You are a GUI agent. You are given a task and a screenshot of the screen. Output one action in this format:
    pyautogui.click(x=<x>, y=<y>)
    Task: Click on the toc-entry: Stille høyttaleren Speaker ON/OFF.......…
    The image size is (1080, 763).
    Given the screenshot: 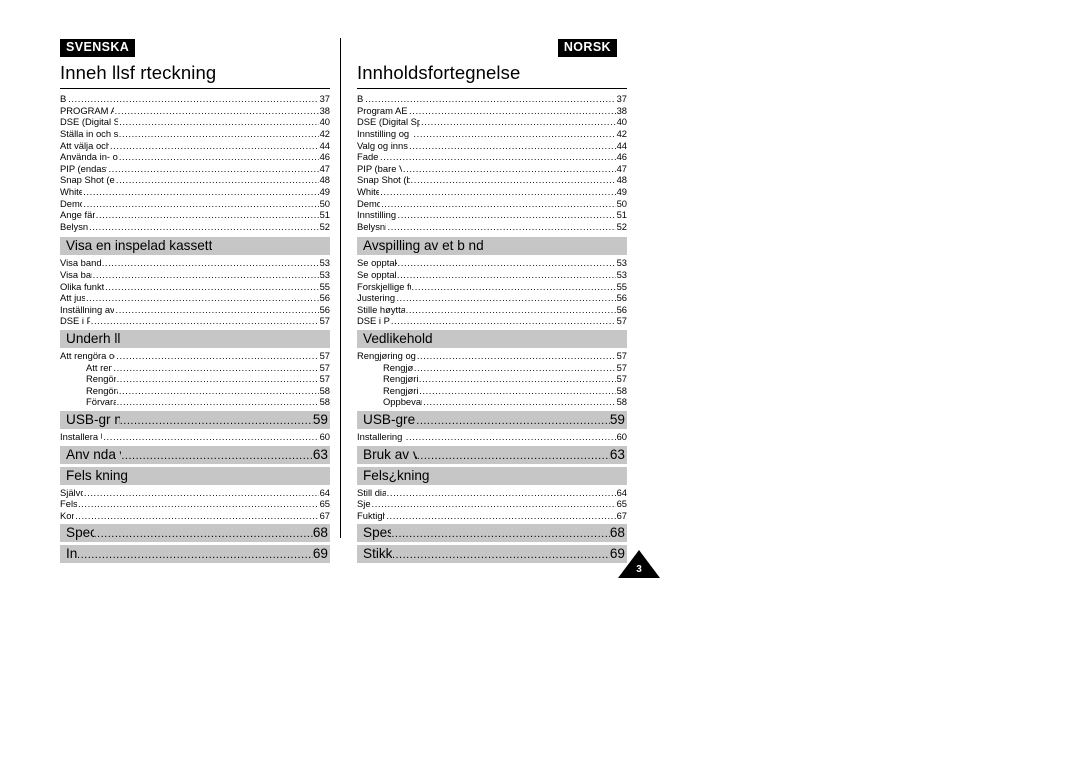 What is the action you would take?
    pyautogui.click(x=492, y=310)
    